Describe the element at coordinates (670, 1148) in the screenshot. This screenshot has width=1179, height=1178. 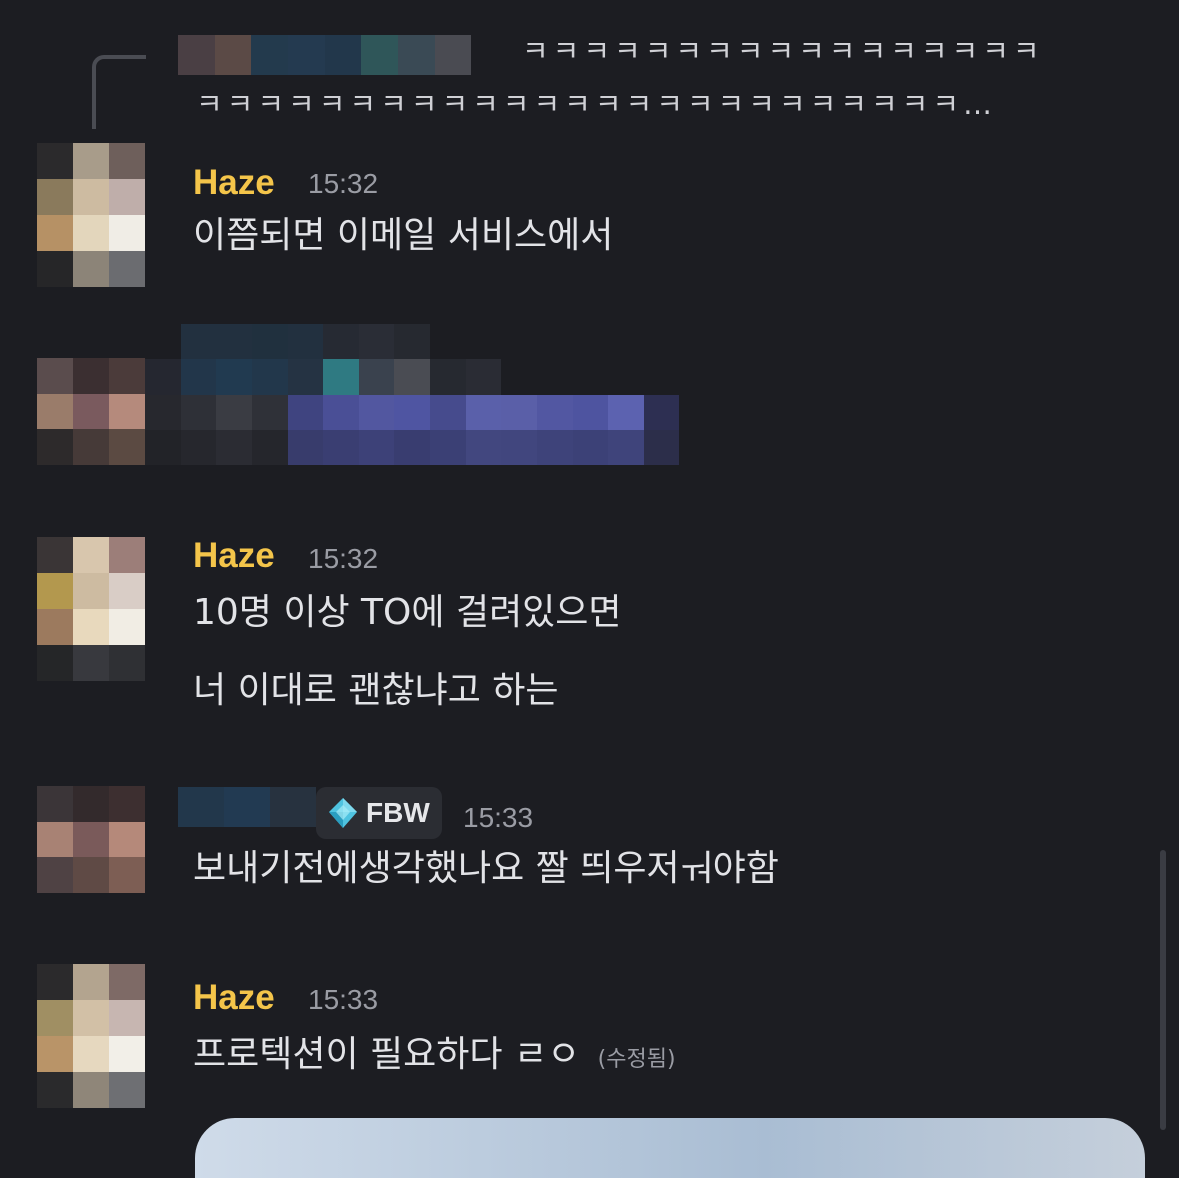
I see `attachment-image-preview` at that location.